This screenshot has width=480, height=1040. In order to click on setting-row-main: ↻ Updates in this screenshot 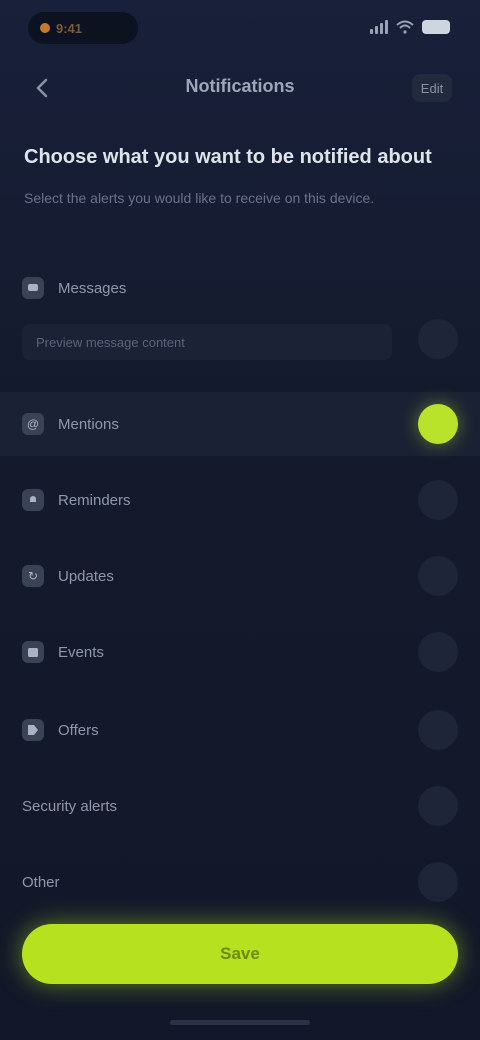, I will do `click(240, 576)`.